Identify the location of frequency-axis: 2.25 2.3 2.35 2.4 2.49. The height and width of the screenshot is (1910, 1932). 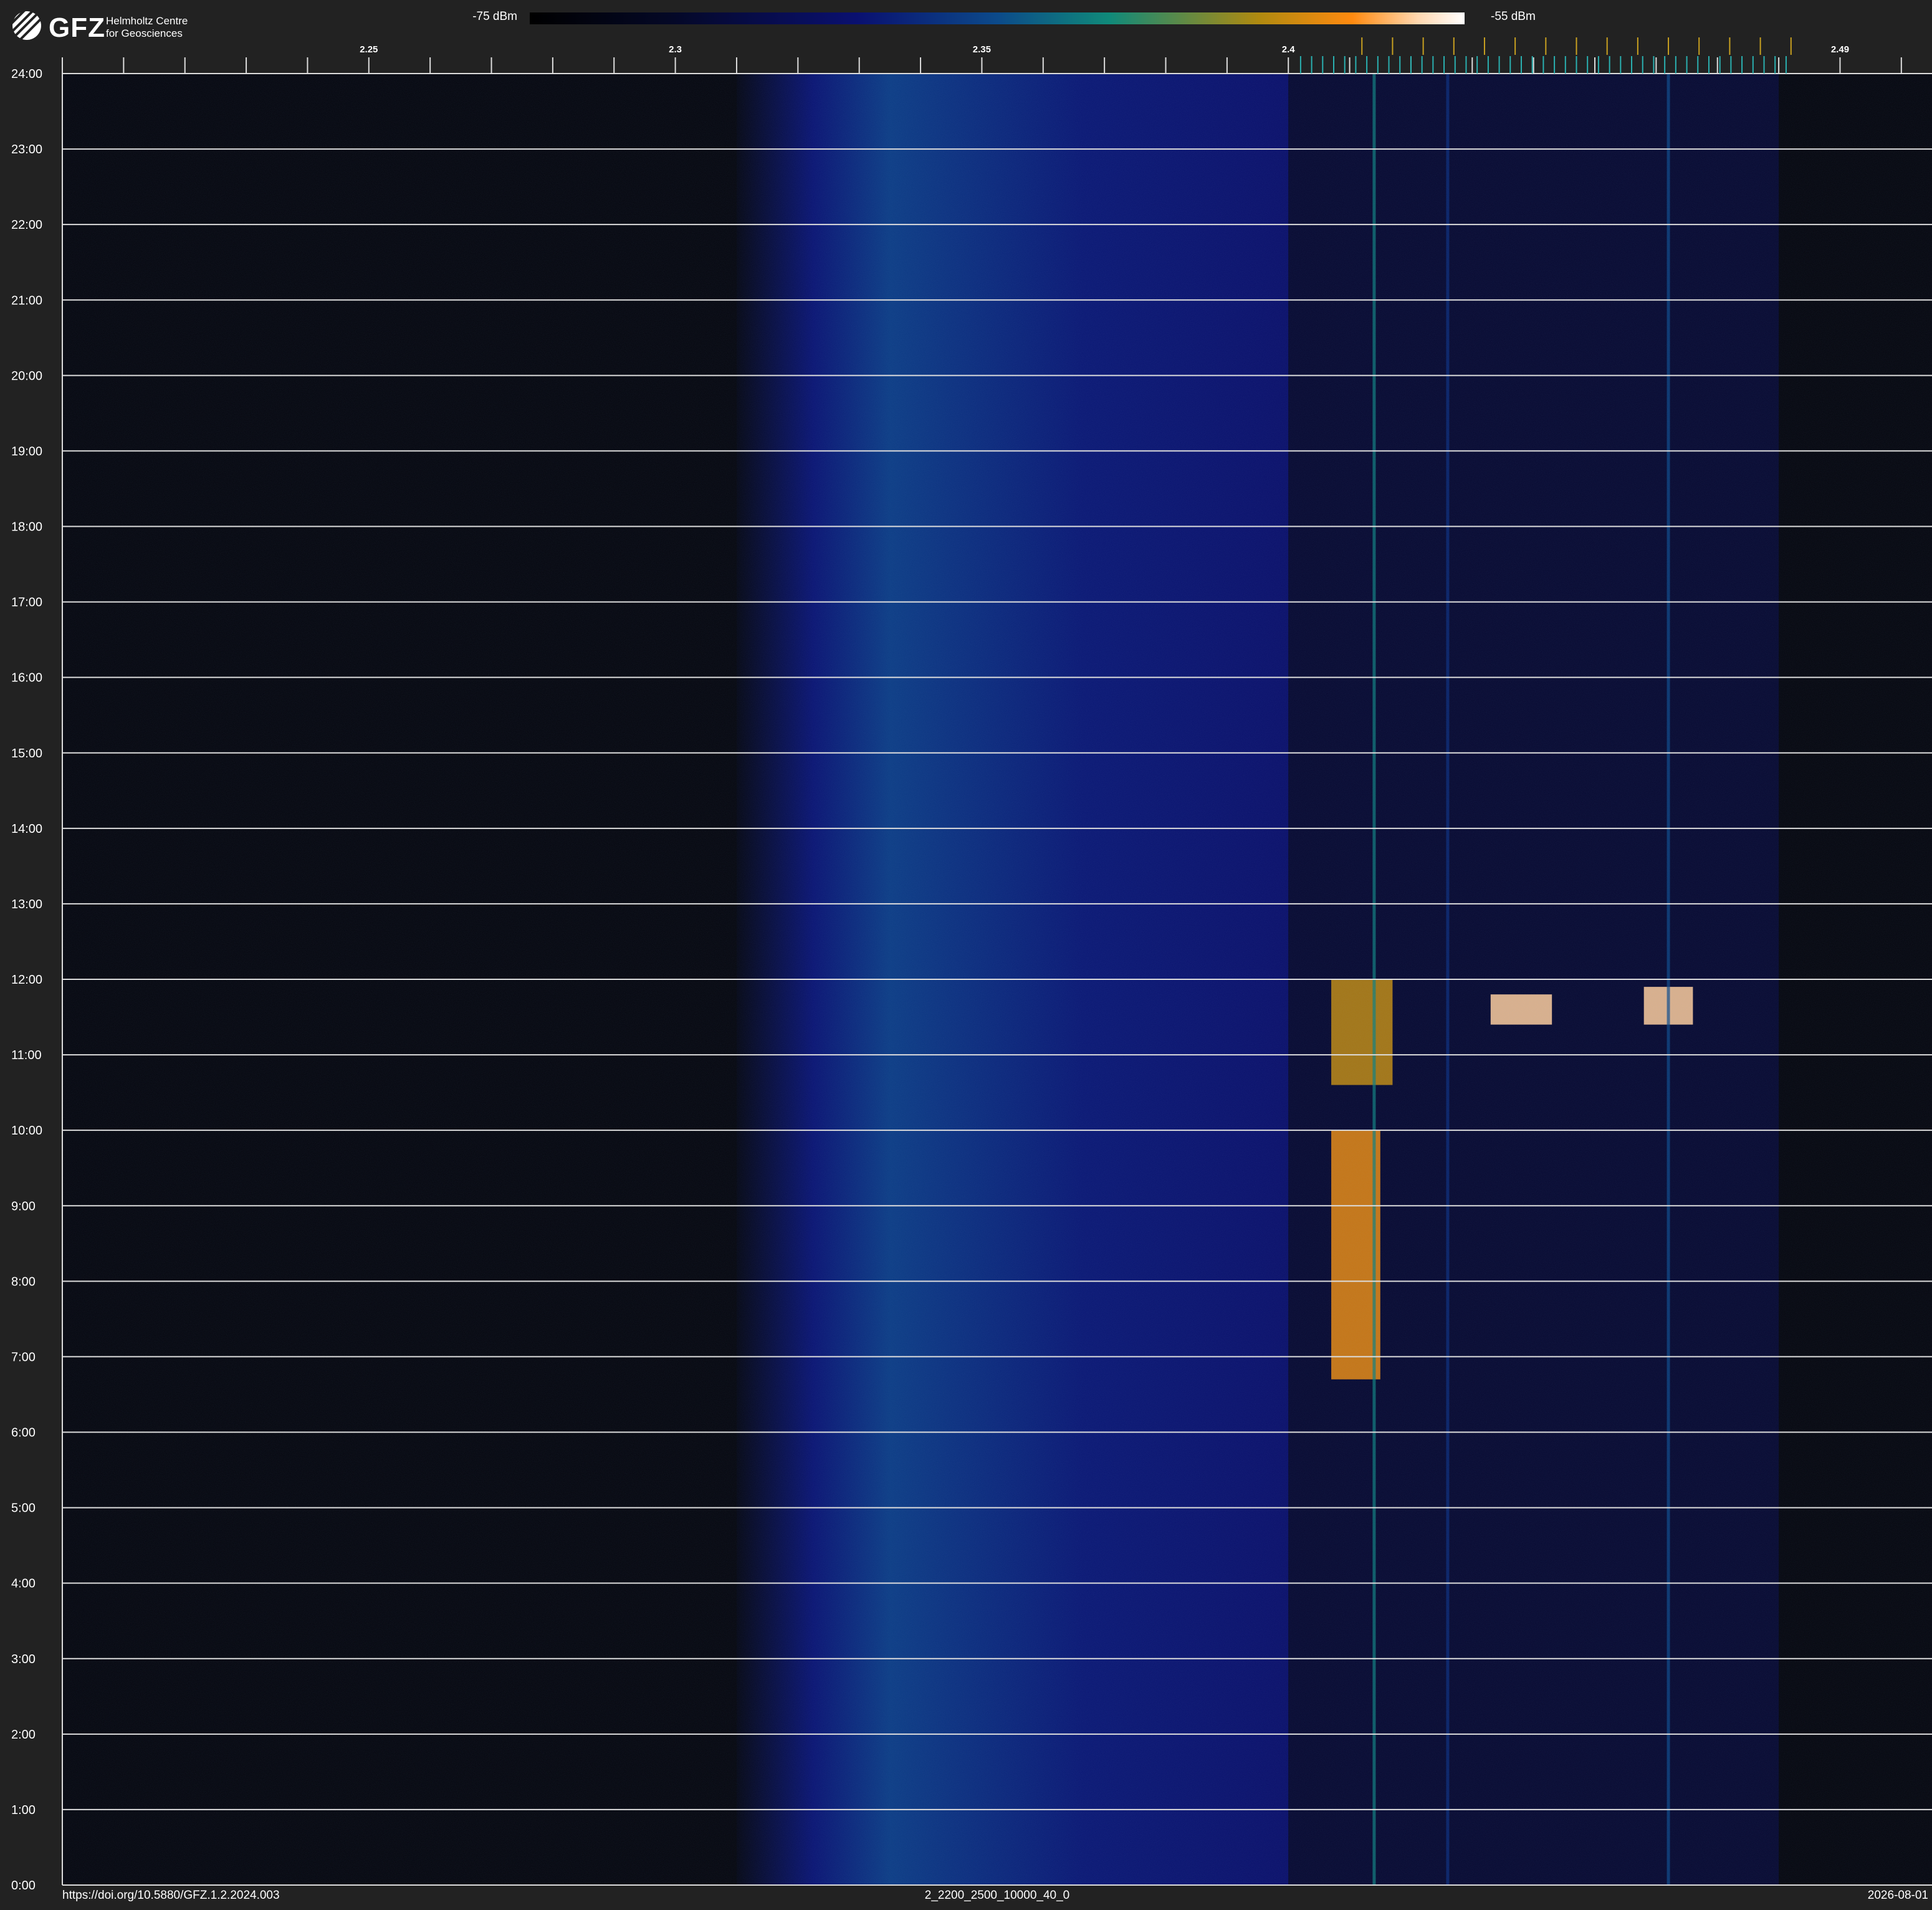
(997, 55).